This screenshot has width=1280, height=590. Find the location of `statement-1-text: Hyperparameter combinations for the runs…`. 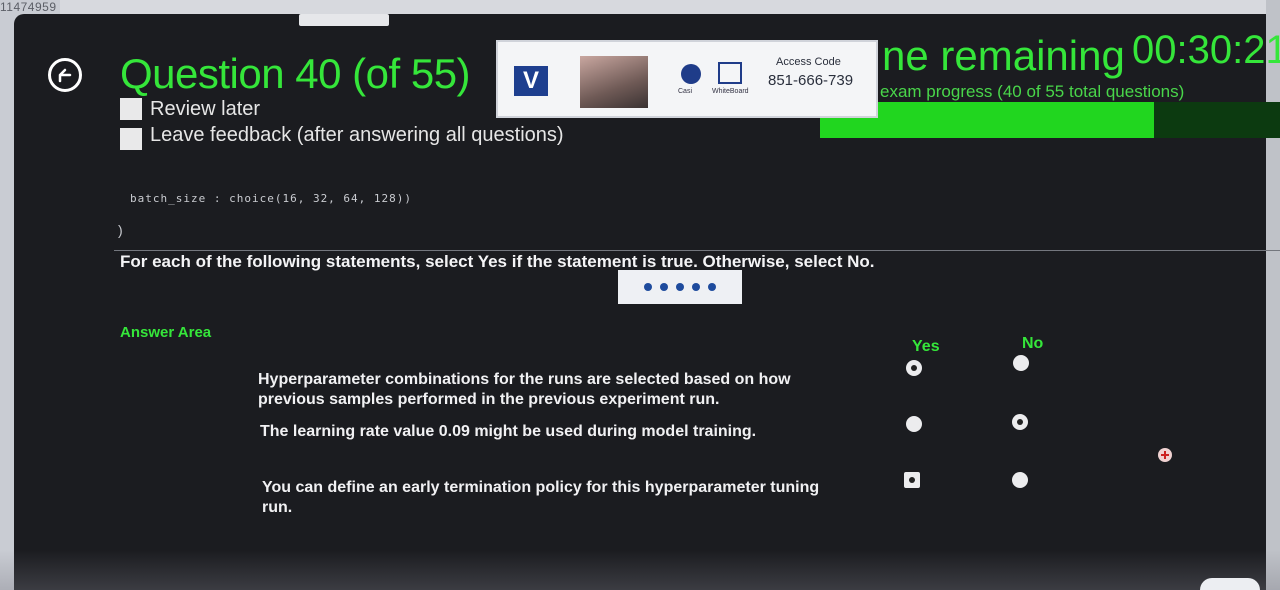

statement-1-text: Hyperparameter combinations for the runs… is located at coordinates (524, 389).